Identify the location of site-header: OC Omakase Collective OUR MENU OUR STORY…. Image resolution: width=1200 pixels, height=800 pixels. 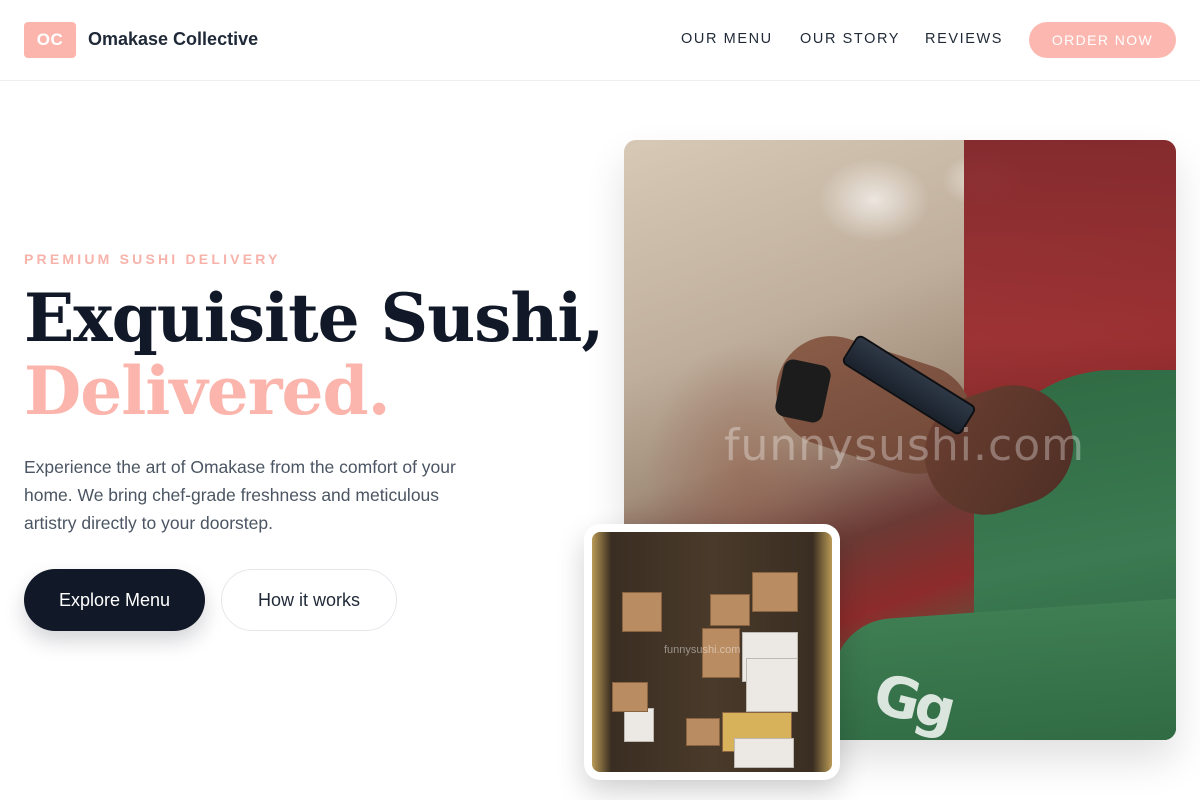
(600, 40).